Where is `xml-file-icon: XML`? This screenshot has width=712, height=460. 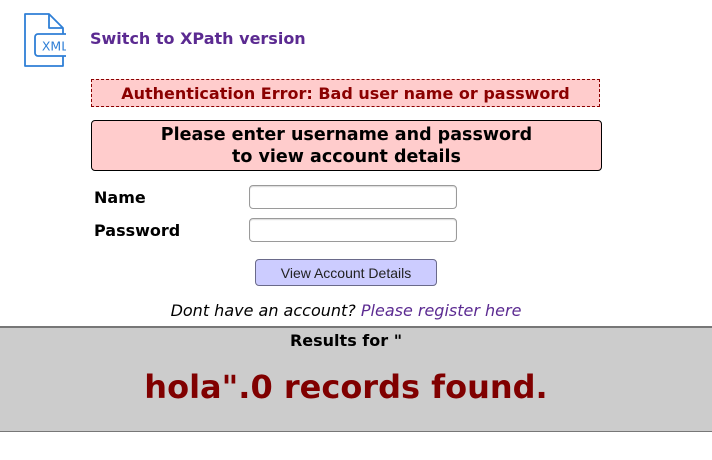
xml-file-icon: XML is located at coordinates (44, 40).